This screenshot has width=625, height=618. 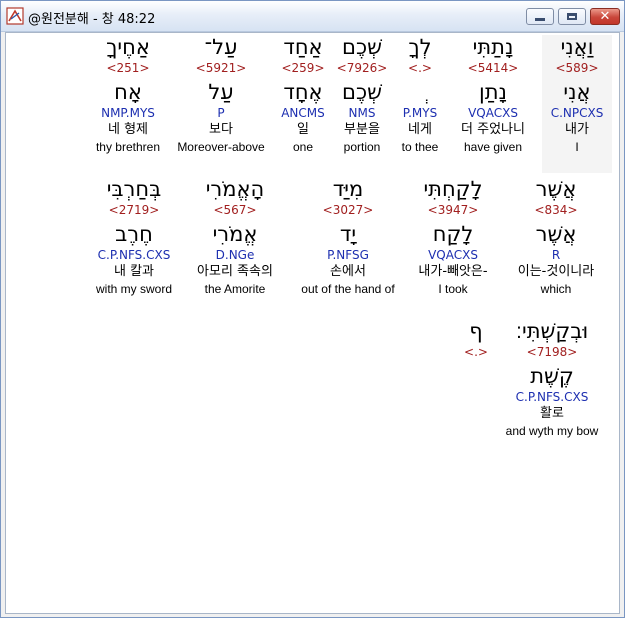 I want to click on word-cell: לְךָ <.> ְ P.MYS 네게 to thee, so click(x=420, y=95).